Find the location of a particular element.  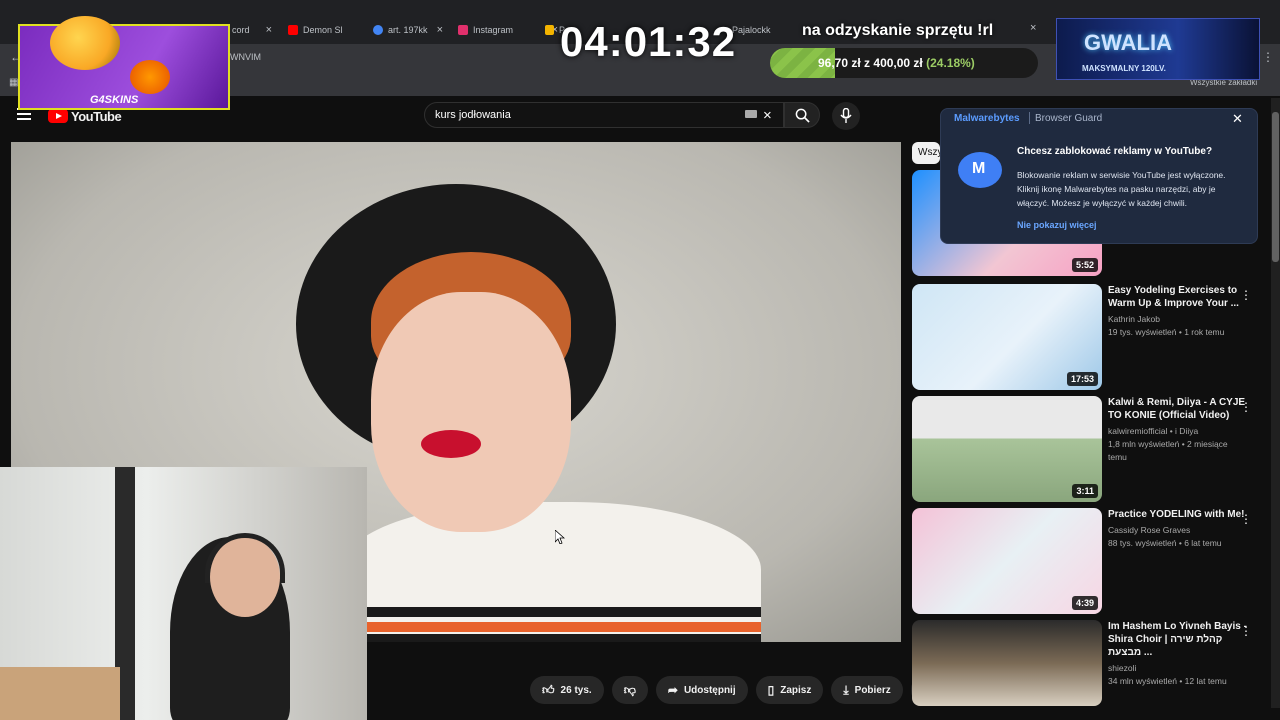

clear-search-icon: × is located at coordinates (767, 115).